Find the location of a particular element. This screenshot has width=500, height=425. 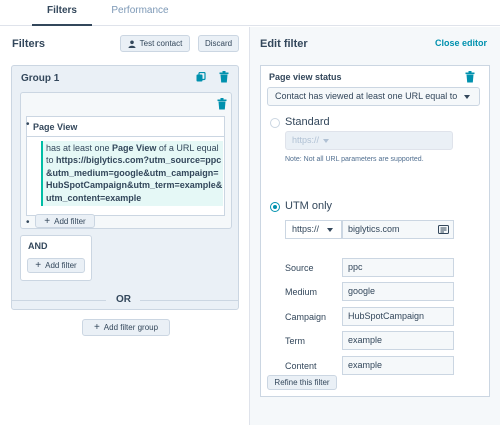

refine-filter-button: Refine this filter is located at coordinates (302, 382).